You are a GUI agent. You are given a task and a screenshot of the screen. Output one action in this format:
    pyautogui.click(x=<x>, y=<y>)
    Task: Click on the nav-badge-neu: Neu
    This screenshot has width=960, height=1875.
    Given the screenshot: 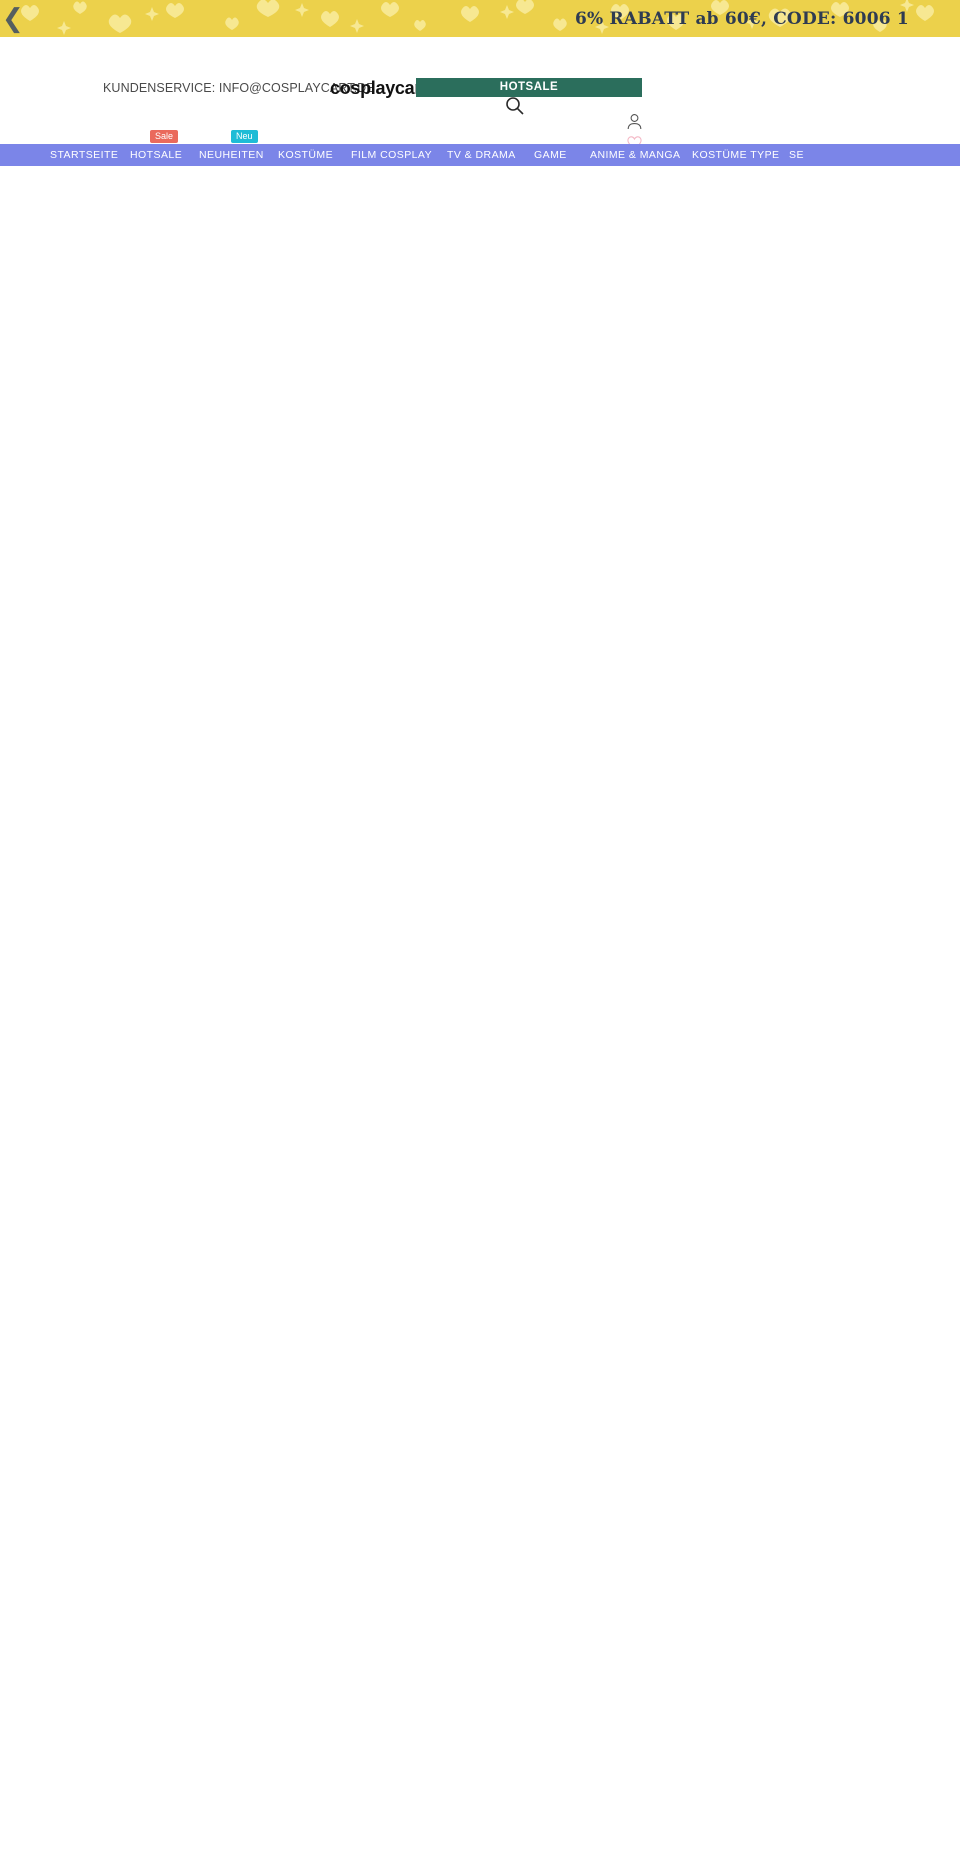 What is the action you would take?
    pyautogui.click(x=244, y=136)
    